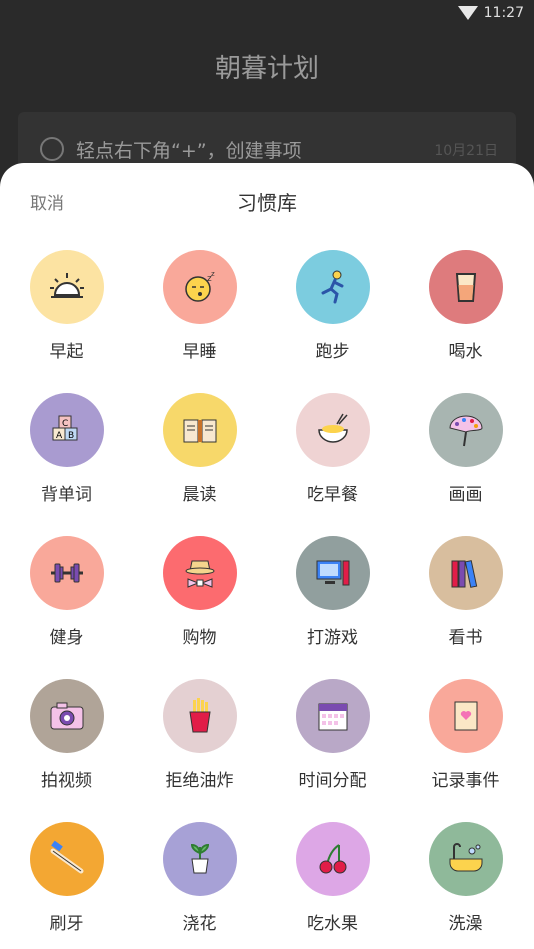 This screenshot has width=534, height=949. Describe the element at coordinates (465, 781) in the screenshot. I see `habit-label: 记录事件` at that location.